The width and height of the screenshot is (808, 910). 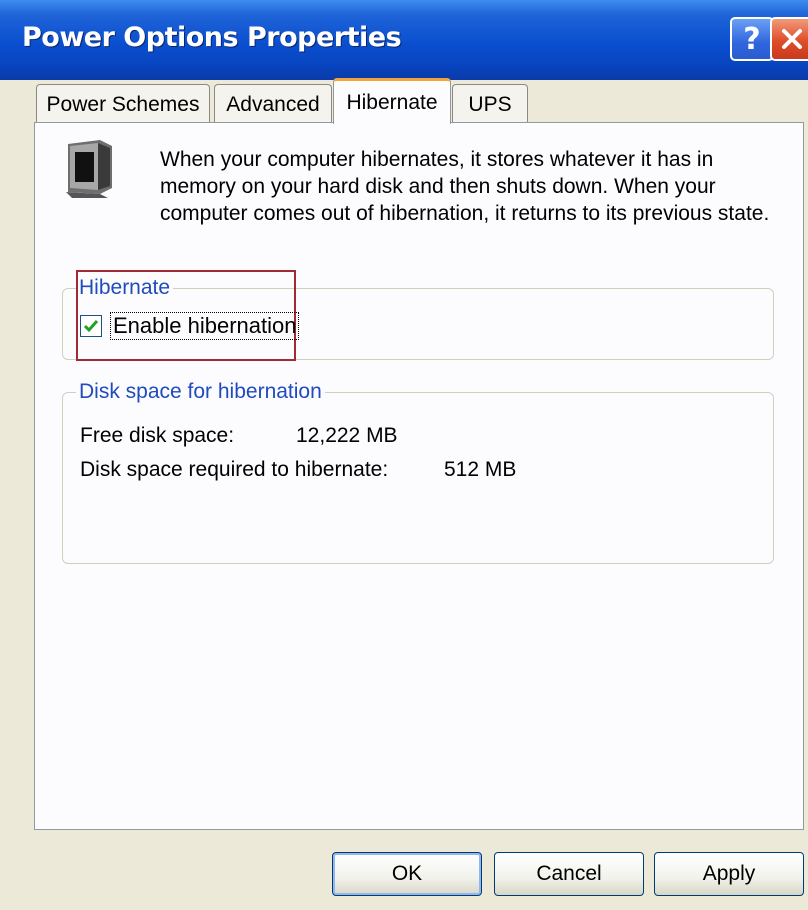 I want to click on tab-label: UPS, so click(x=490, y=104).